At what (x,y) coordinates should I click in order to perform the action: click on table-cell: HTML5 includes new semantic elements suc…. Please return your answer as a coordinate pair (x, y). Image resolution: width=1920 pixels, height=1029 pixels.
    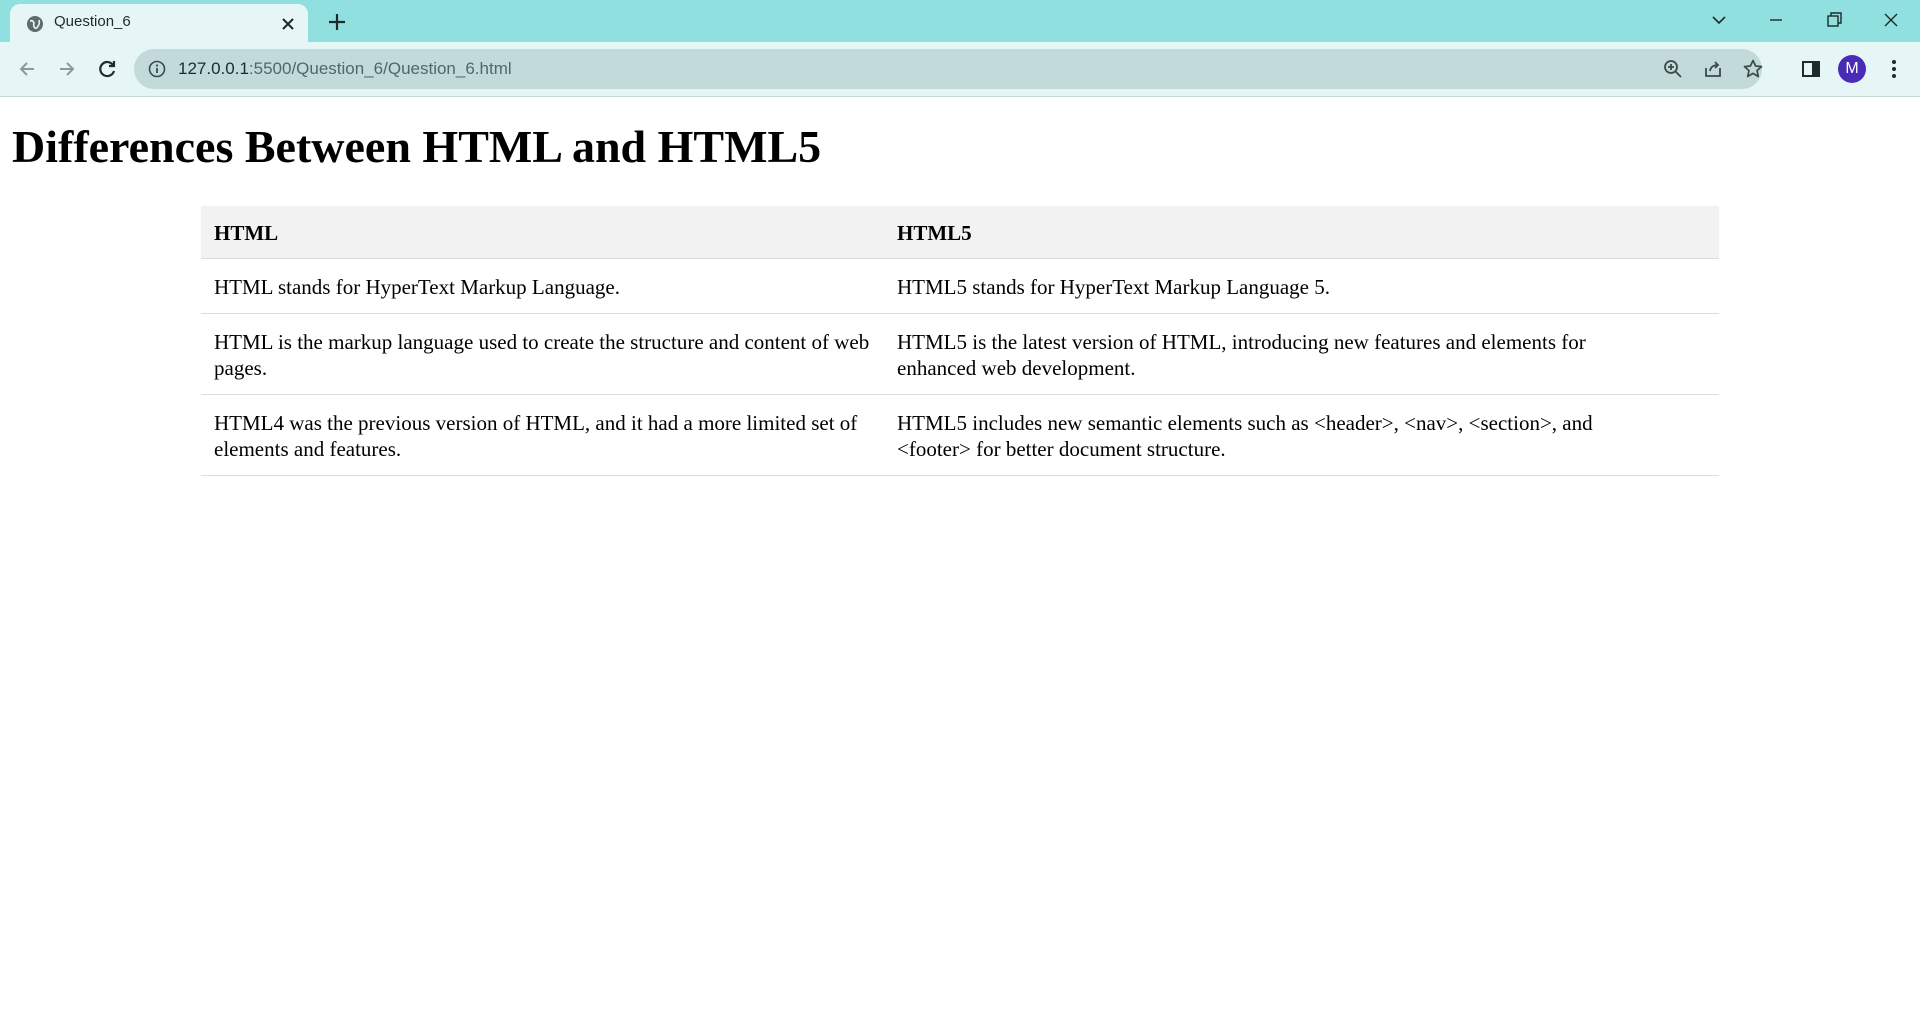
    Looking at the image, I should click on (1301, 435).